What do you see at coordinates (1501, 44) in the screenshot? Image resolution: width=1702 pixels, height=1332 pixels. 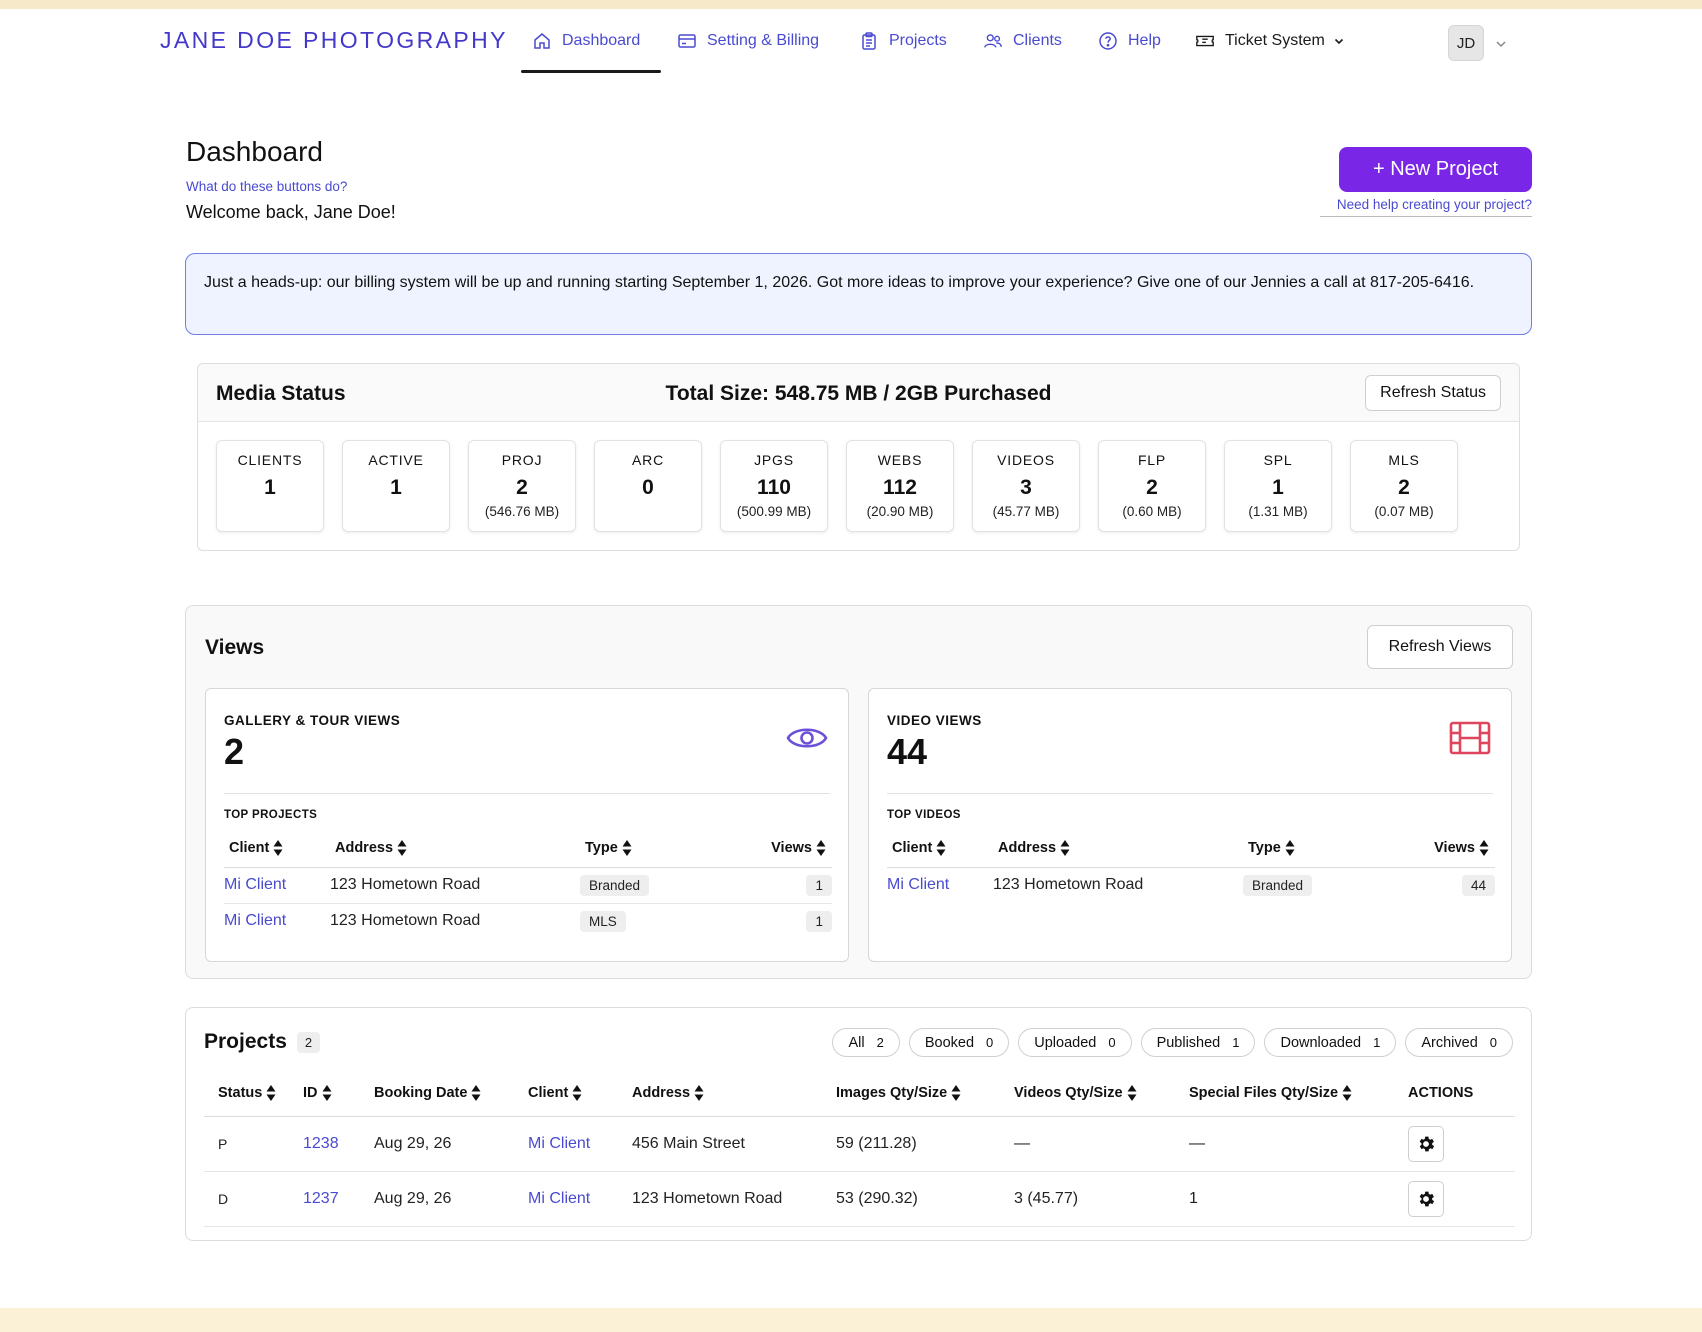 I see `account-chevron-down-icon` at bounding box center [1501, 44].